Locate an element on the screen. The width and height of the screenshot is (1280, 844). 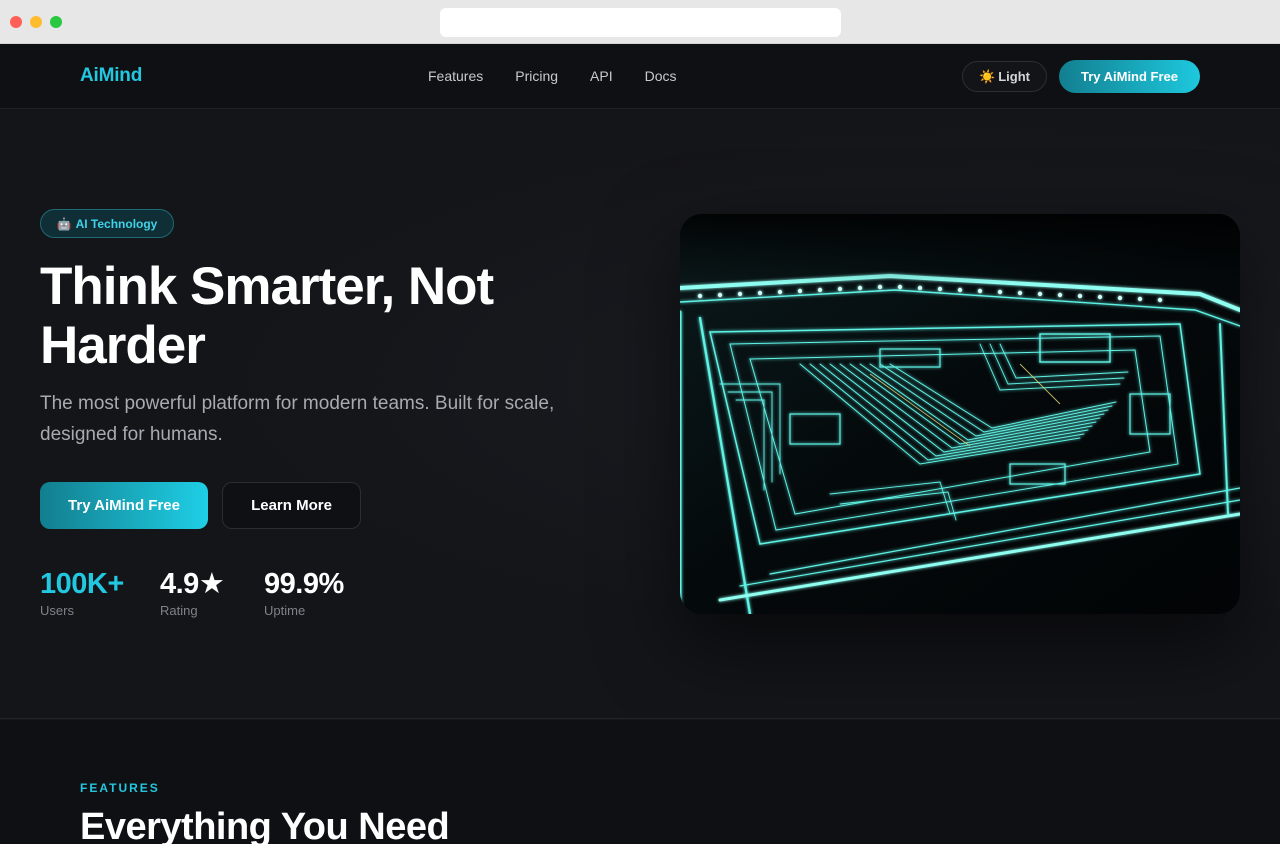
robot-icon: 🤖 is located at coordinates (64, 223).